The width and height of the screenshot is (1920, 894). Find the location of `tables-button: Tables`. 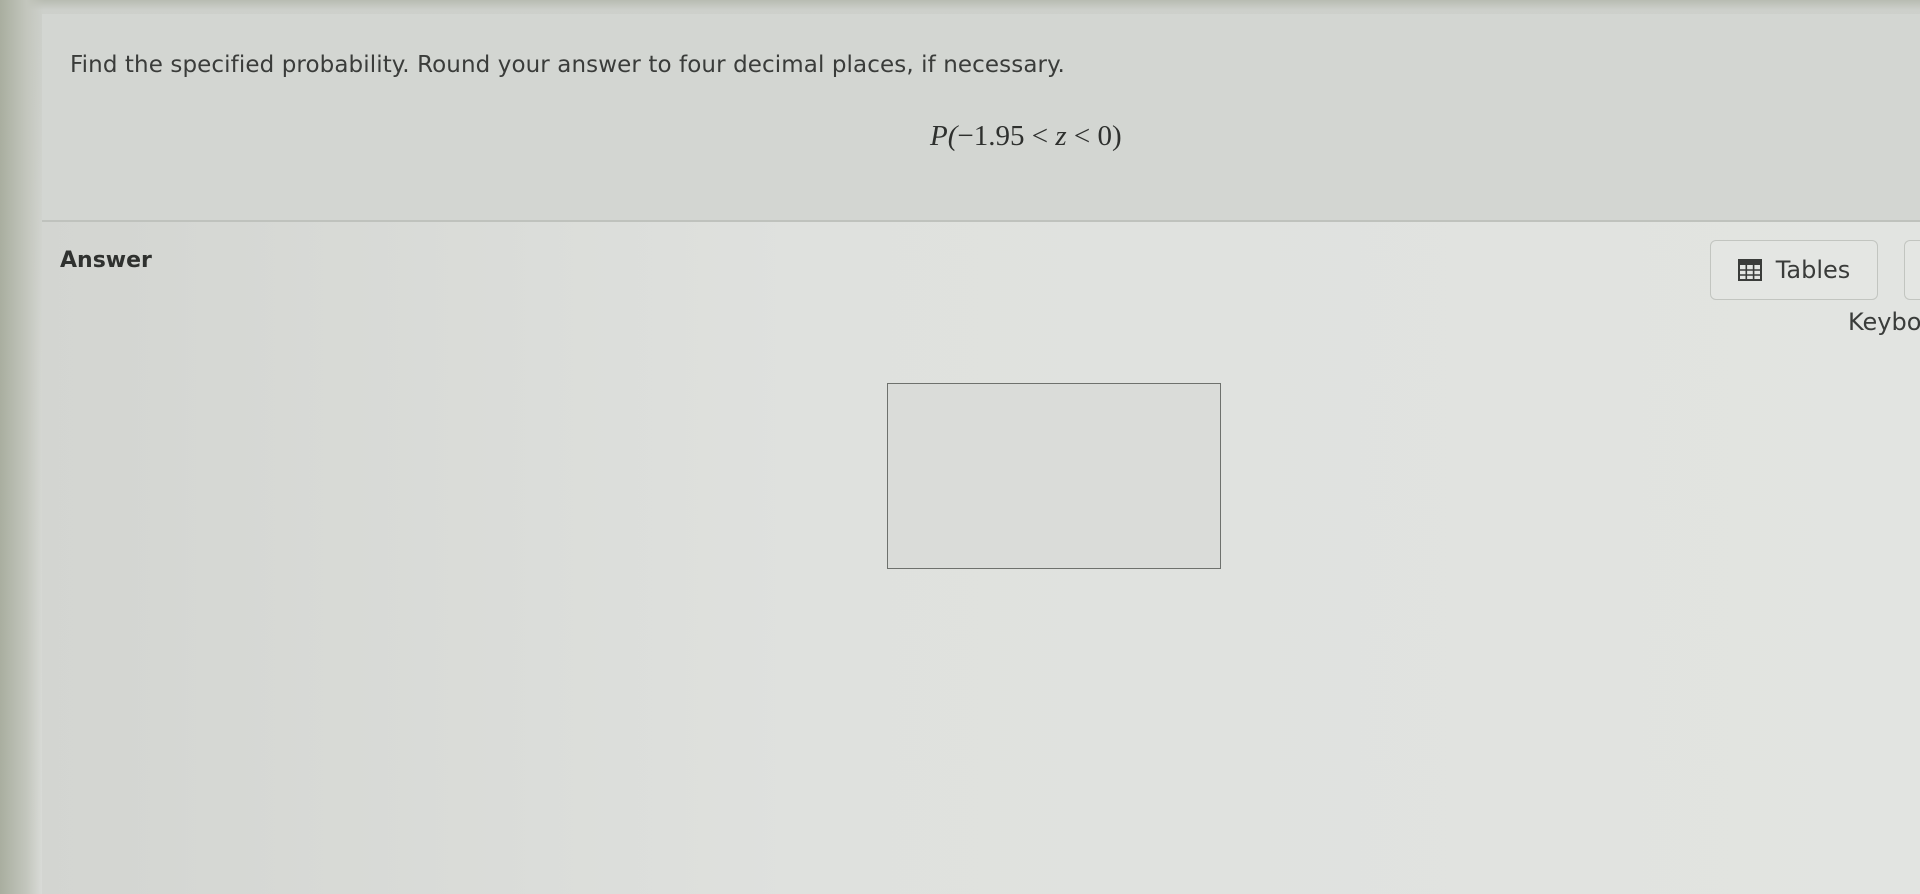

tables-button: Tables is located at coordinates (1794, 270).